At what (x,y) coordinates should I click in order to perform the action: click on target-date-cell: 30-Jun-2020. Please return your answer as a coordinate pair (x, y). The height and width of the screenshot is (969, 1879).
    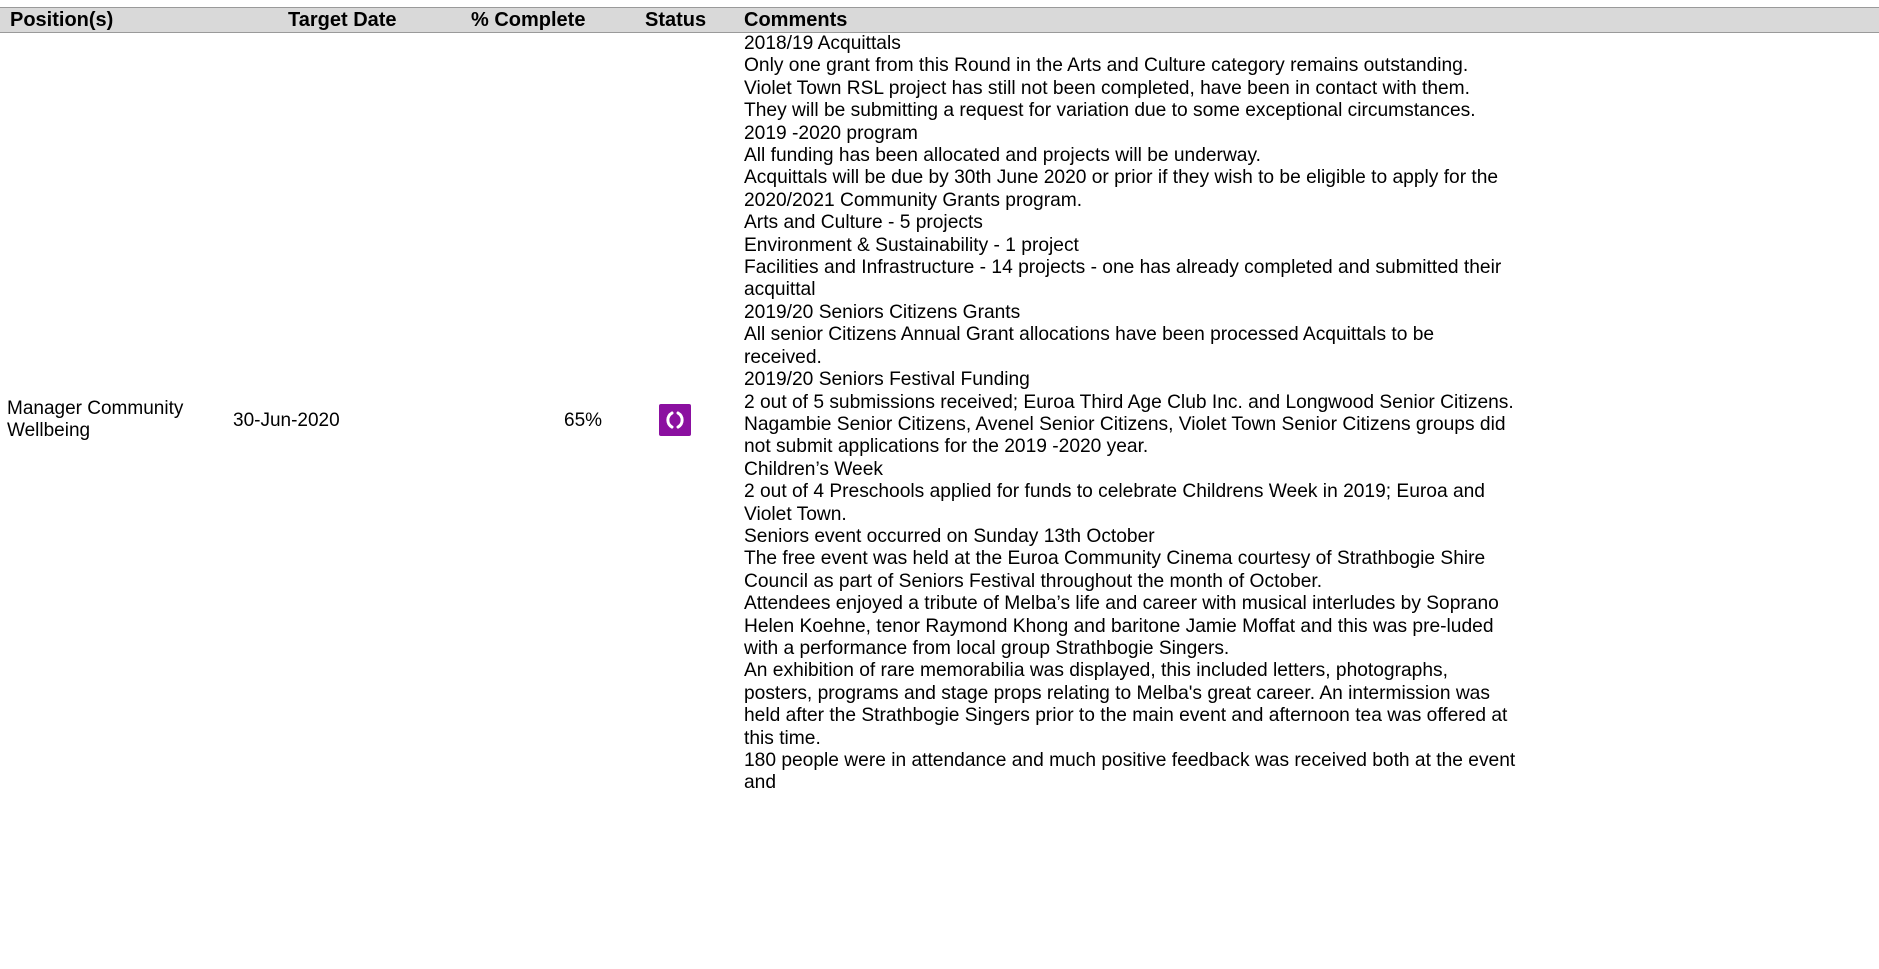
    Looking at the image, I should click on (286, 420).